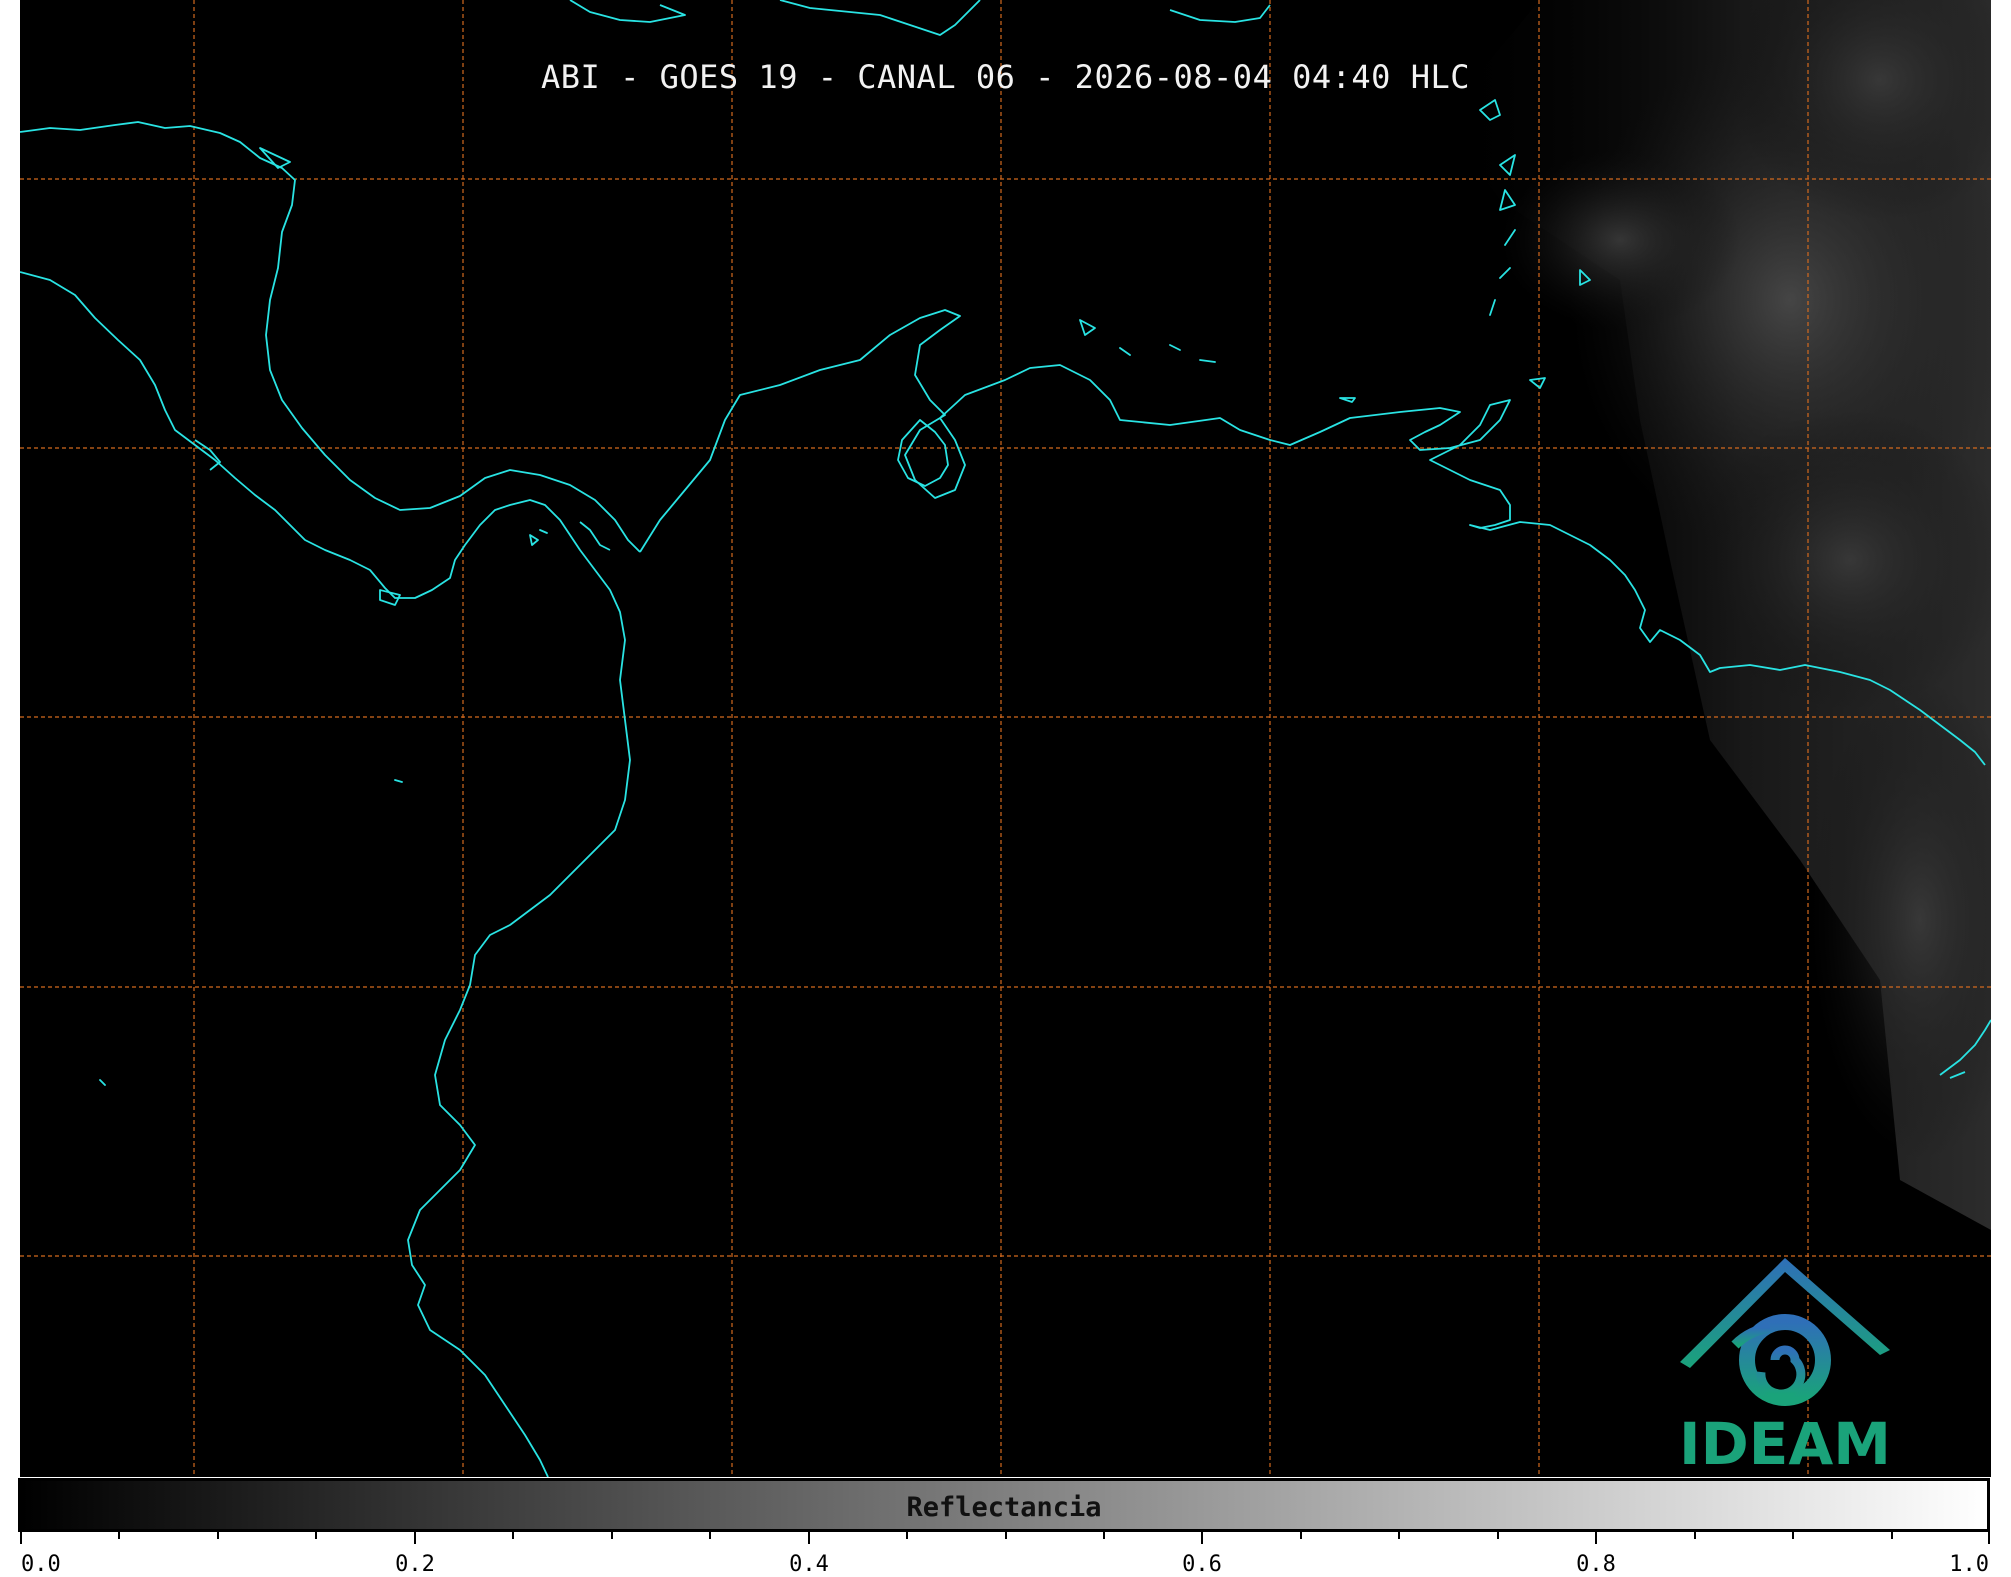  I want to click on colorbar-tick-label: 0.8, so click(1596, 1564).